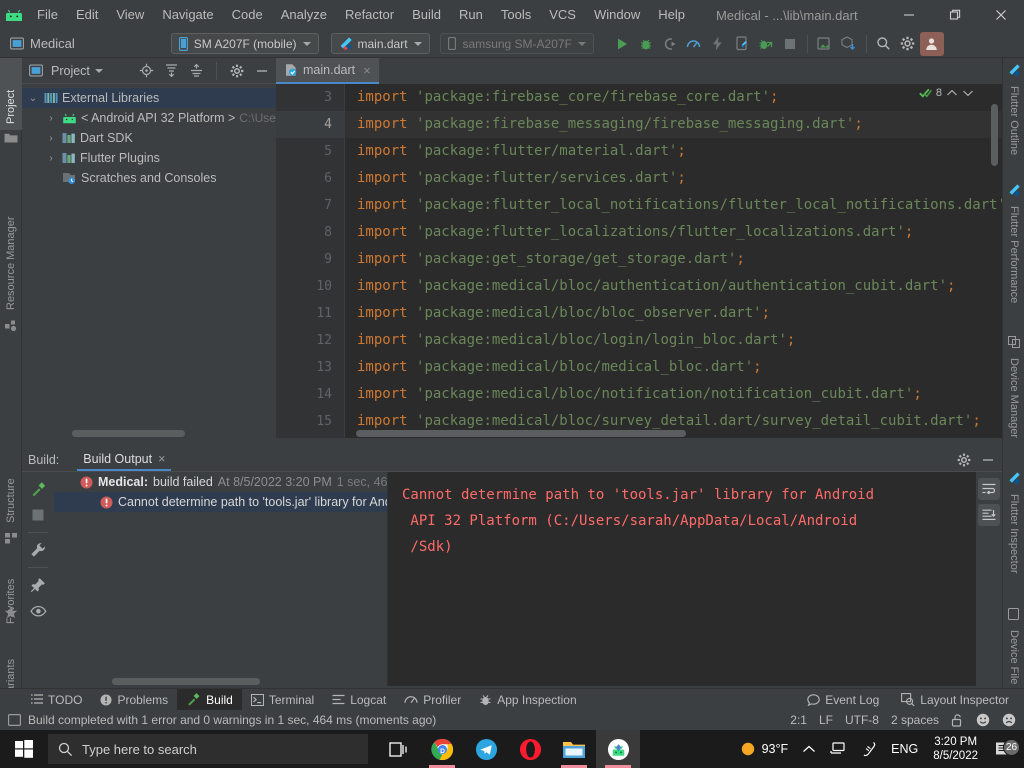 The image size is (1024, 768). Describe the element at coordinates (694, 44) in the screenshot. I see `profile-button` at that location.